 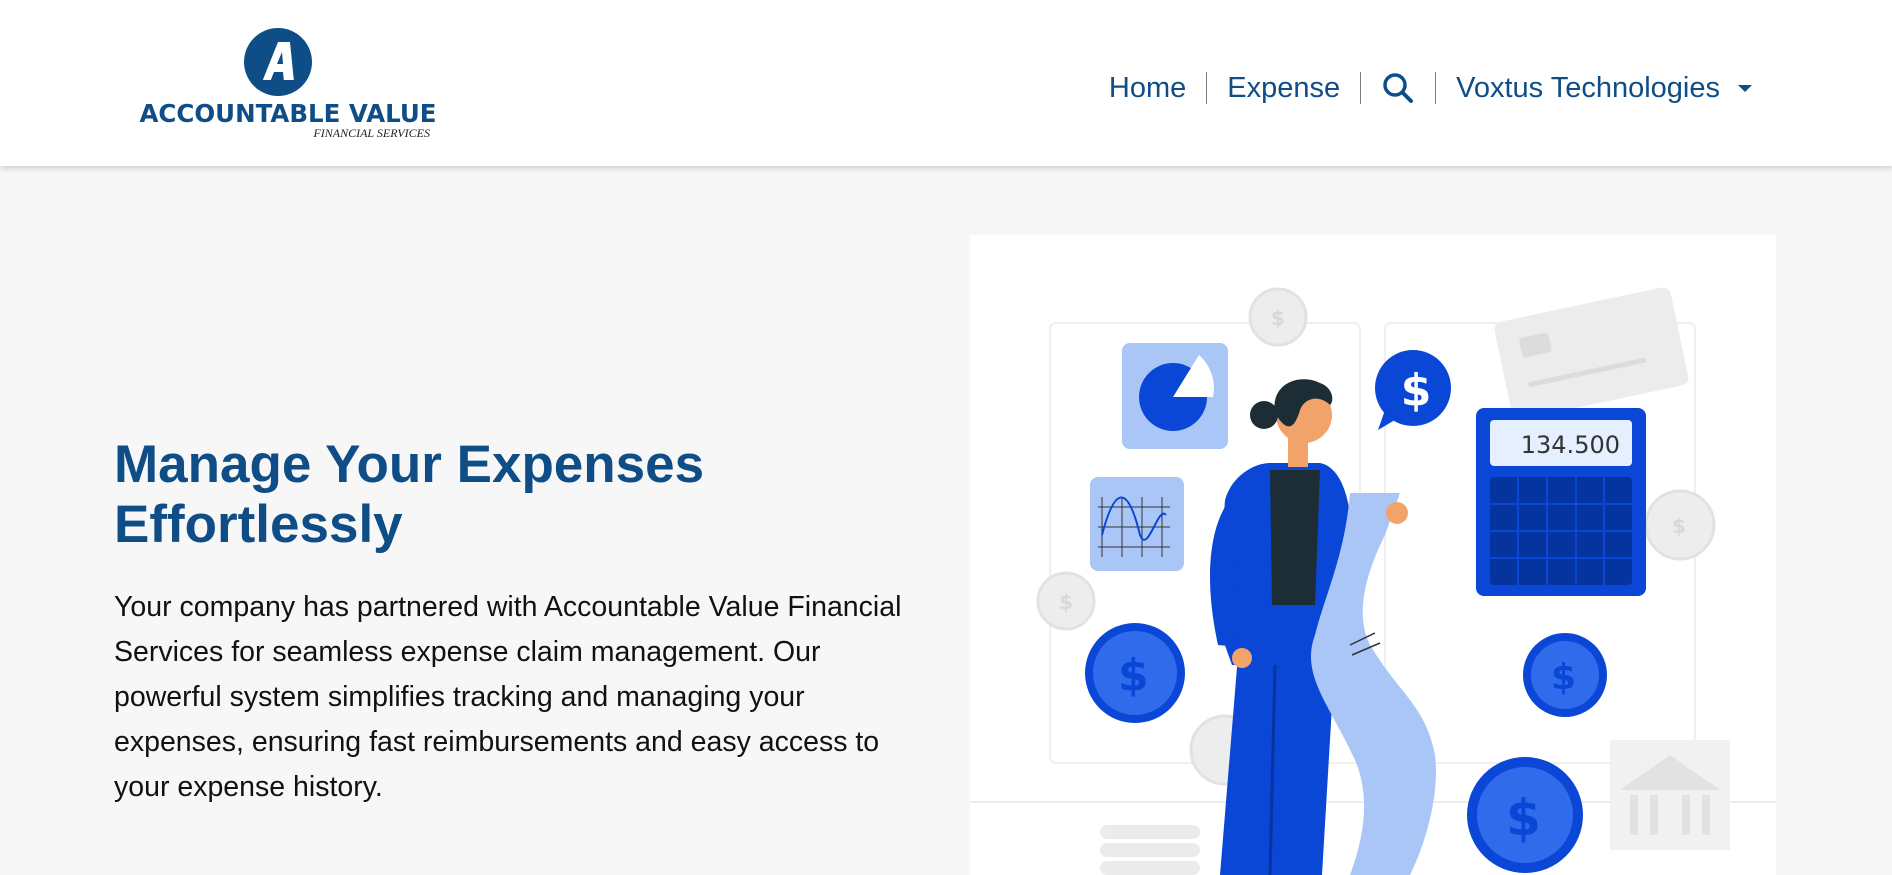 I want to click on main-nav: Home Expense Voxtus Technologies, so click(x=1430, y=88).